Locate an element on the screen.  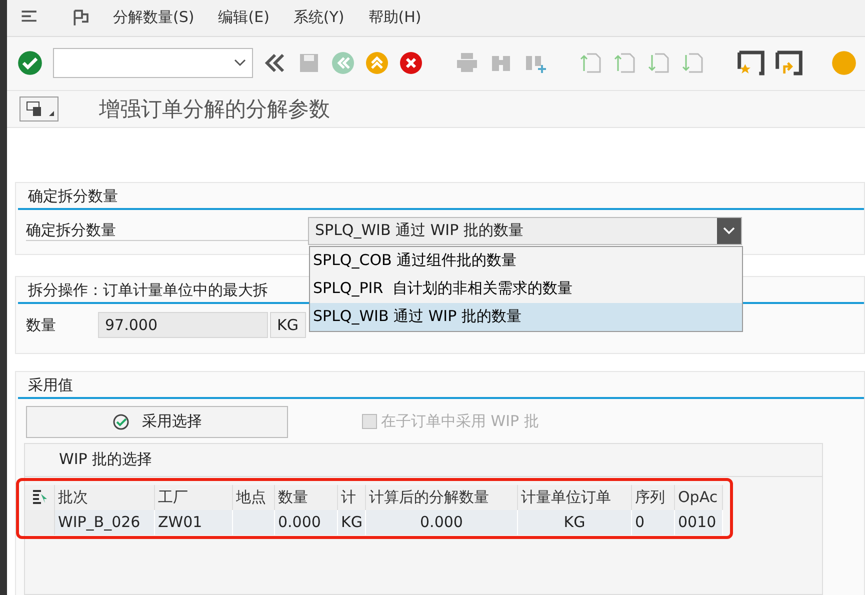
command-field is located at coordinates (153, 63).